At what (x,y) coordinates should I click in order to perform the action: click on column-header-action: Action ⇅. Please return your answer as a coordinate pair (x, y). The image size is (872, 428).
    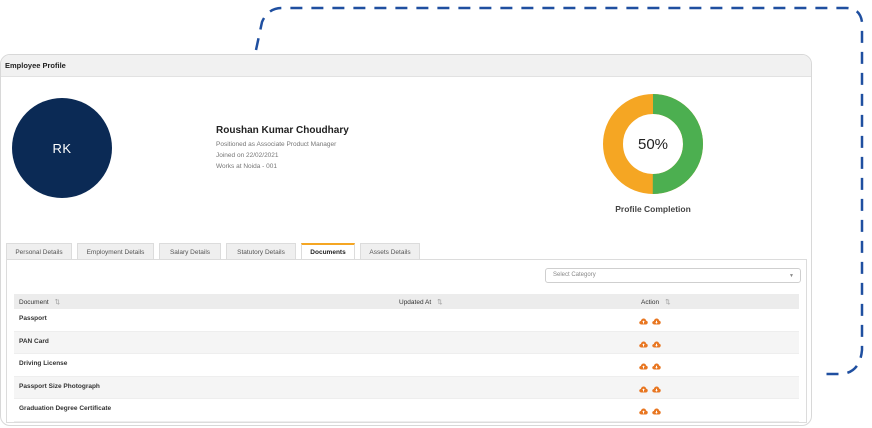
    Looking at the image, I should click on (717, 301).